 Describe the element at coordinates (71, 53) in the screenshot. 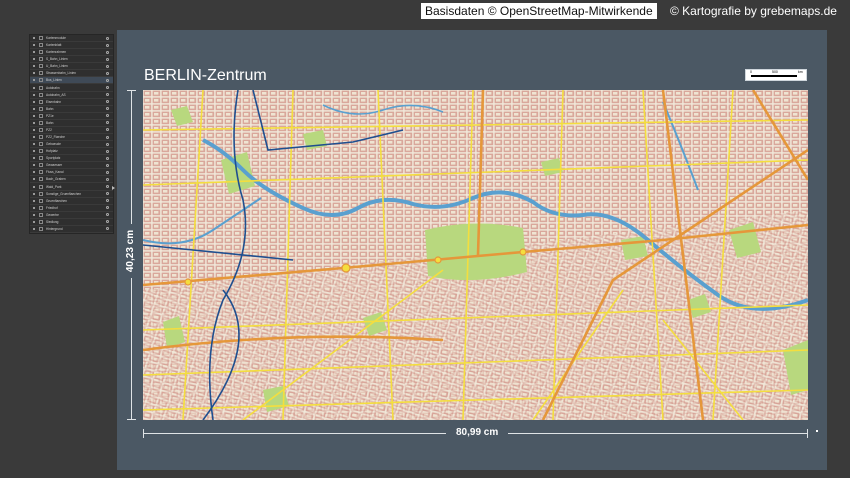

I see `layer-row: Kartenrahmen` at that location.